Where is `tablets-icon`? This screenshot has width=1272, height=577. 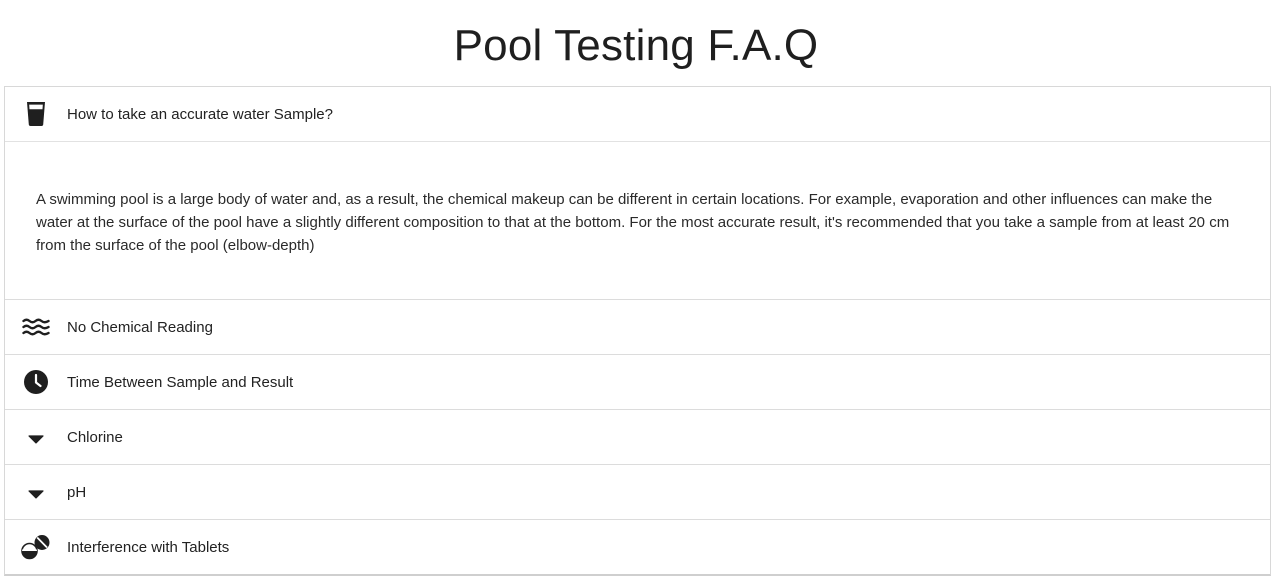
tablets-icon is located at coordinates (36, 547).